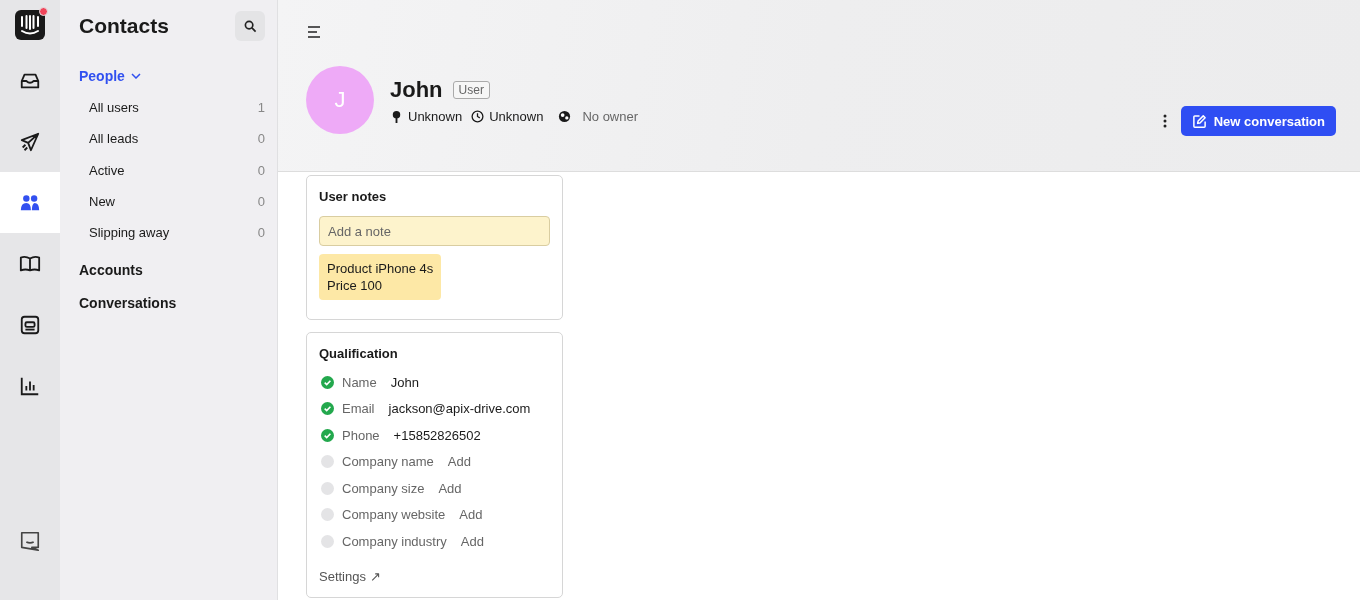 This screenshot has width=1360, height=600. Describe the element at coordinates (388, 462) in the screenshot. I see `field-label: Company name` at that location.